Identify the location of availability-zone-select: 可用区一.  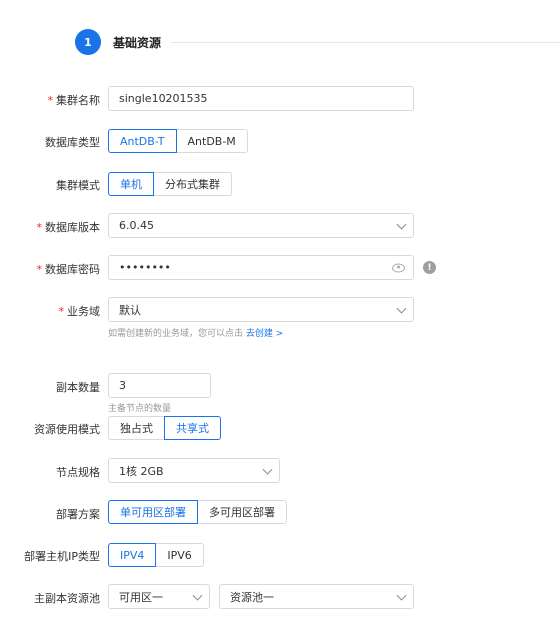
(159, 596).